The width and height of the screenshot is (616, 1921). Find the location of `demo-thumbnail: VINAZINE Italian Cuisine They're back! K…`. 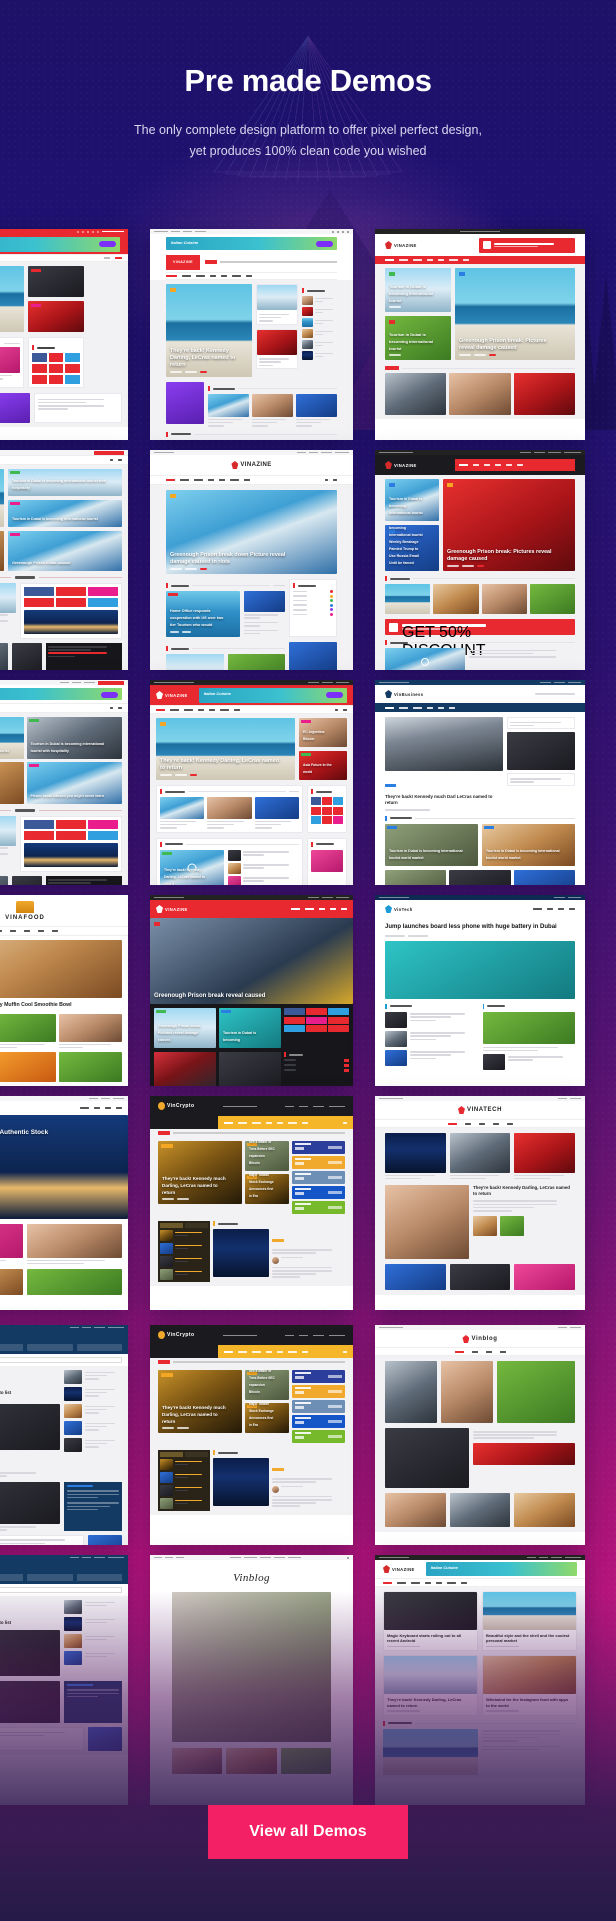

demo-thumbnail: VINAZINE Italian Cuisine They're back! K… is located at coordinates (251, 782).